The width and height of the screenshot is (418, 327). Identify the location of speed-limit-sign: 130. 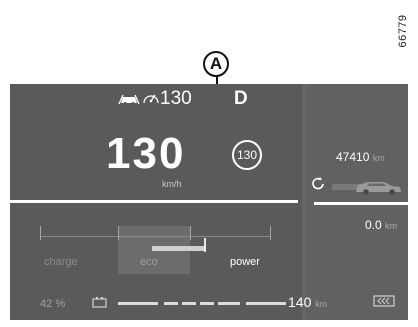
(247, 155).